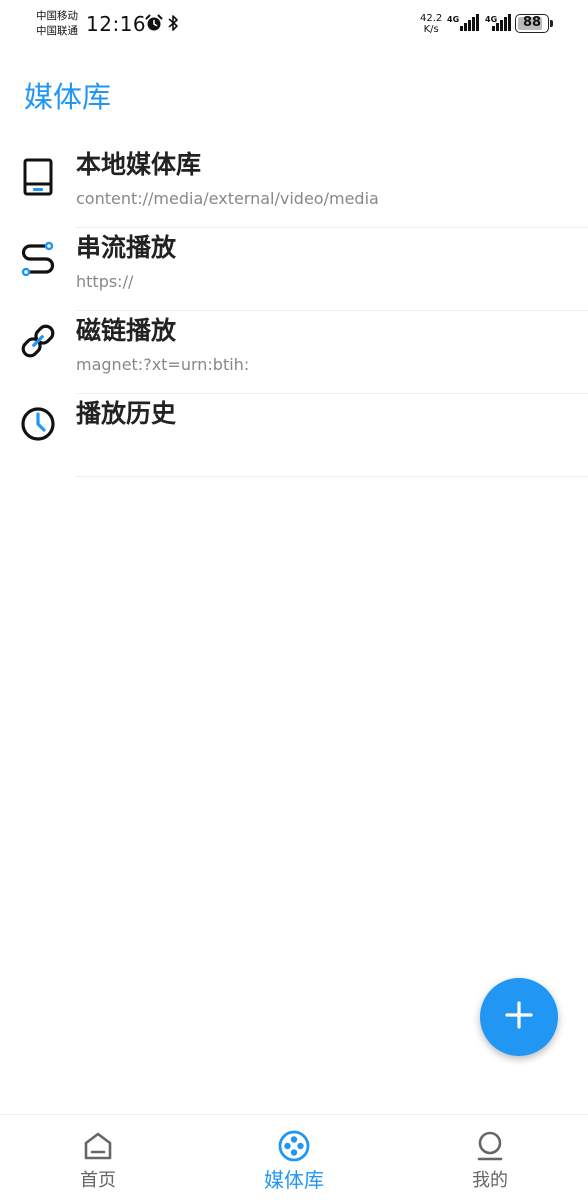  Describe the element at coordinates (294, 1178) in the screenshot. I see `nav-label-media-library: 媒体库` at that location.